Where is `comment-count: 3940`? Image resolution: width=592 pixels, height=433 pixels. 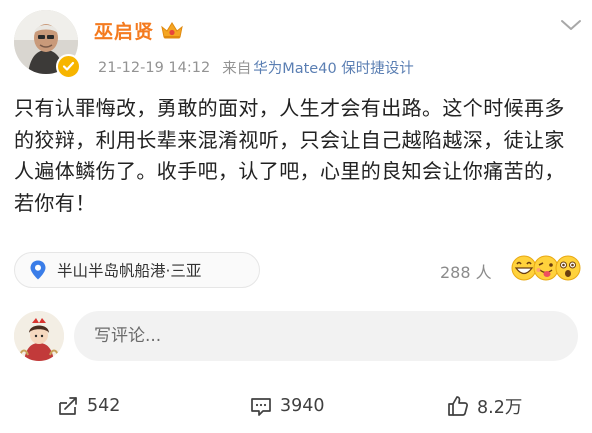
comment-count: 3940 is located at coordinates (302, 406).